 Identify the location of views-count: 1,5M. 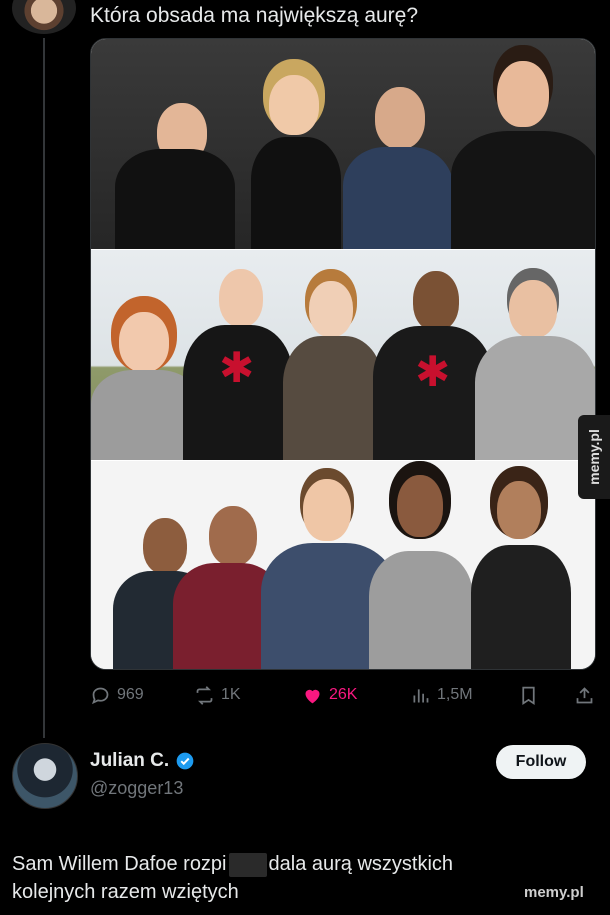
(455, 694).